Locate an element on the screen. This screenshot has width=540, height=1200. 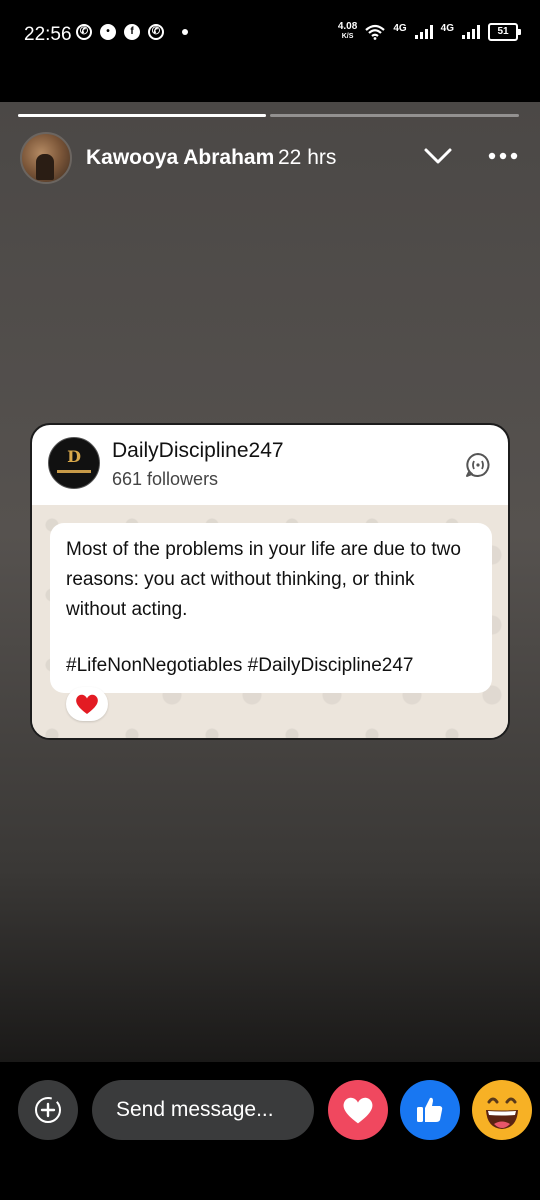
message-reaction is located at coordinates (87, 704).